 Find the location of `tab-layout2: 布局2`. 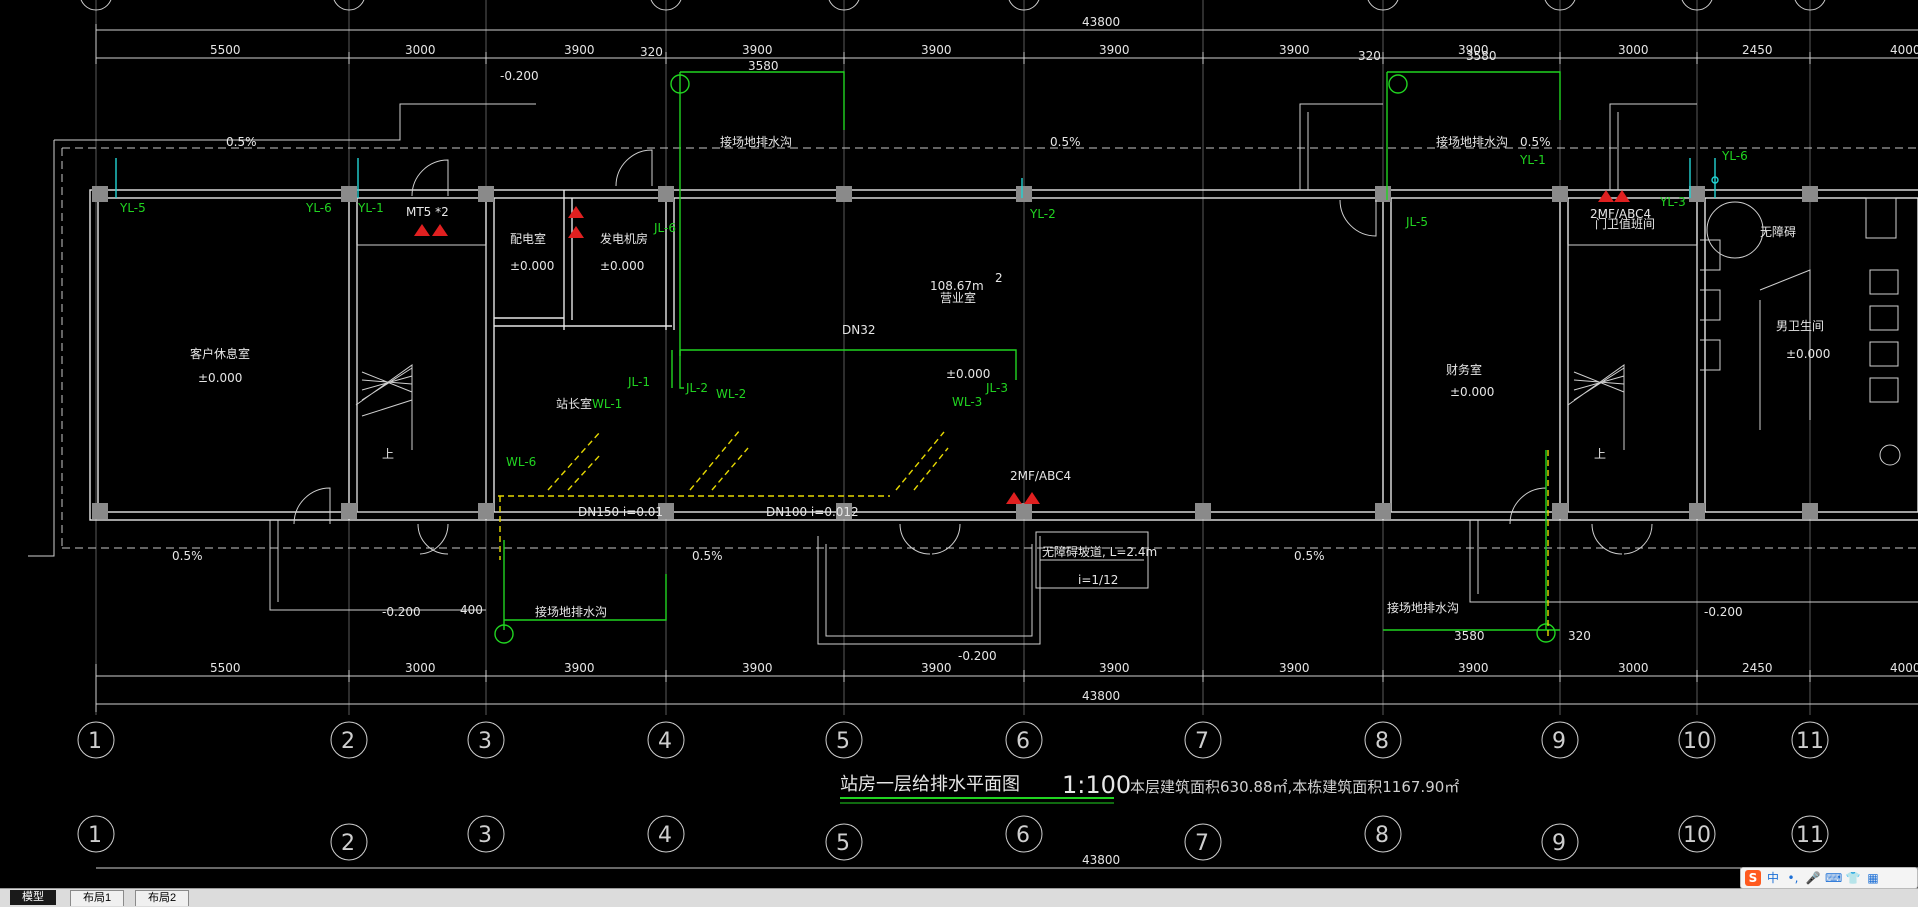

tab-layout2: 布局2 is located at coordinates (162, 898).